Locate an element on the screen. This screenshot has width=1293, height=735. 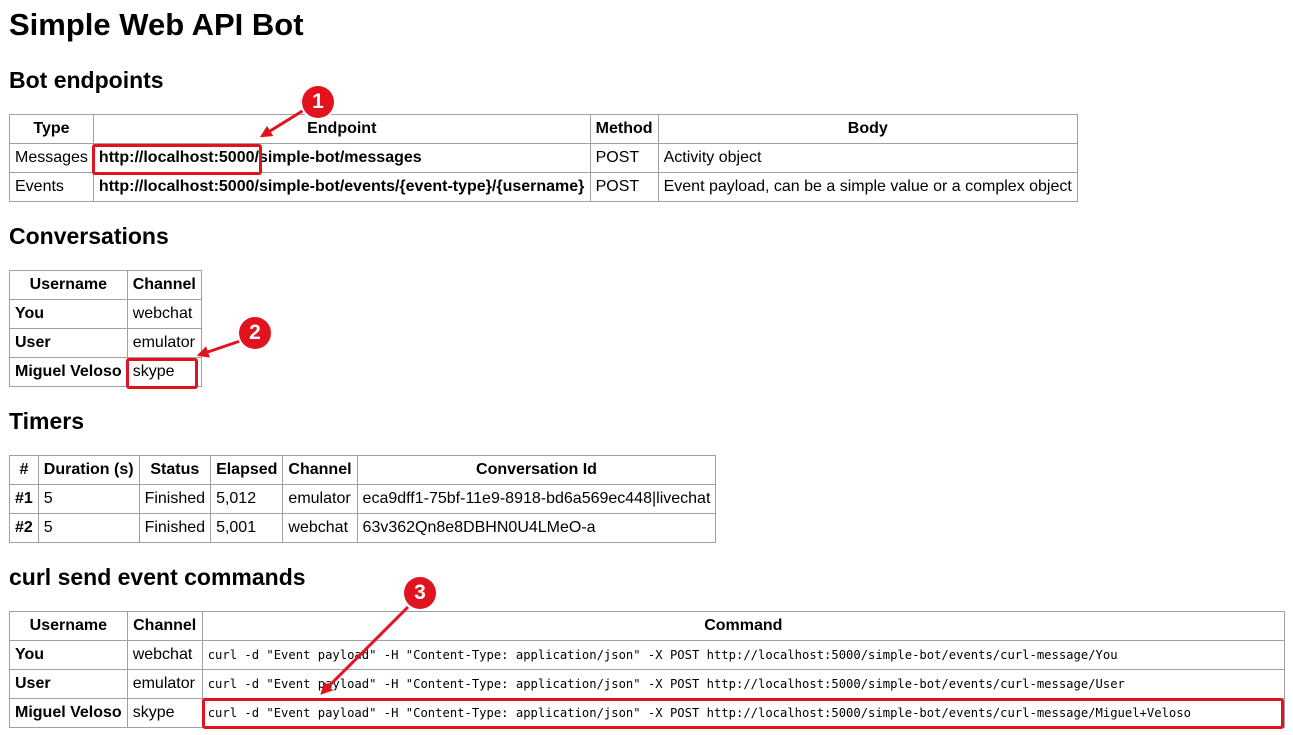
annotation-badge-3: 3 is located at coordinates (420, 593).